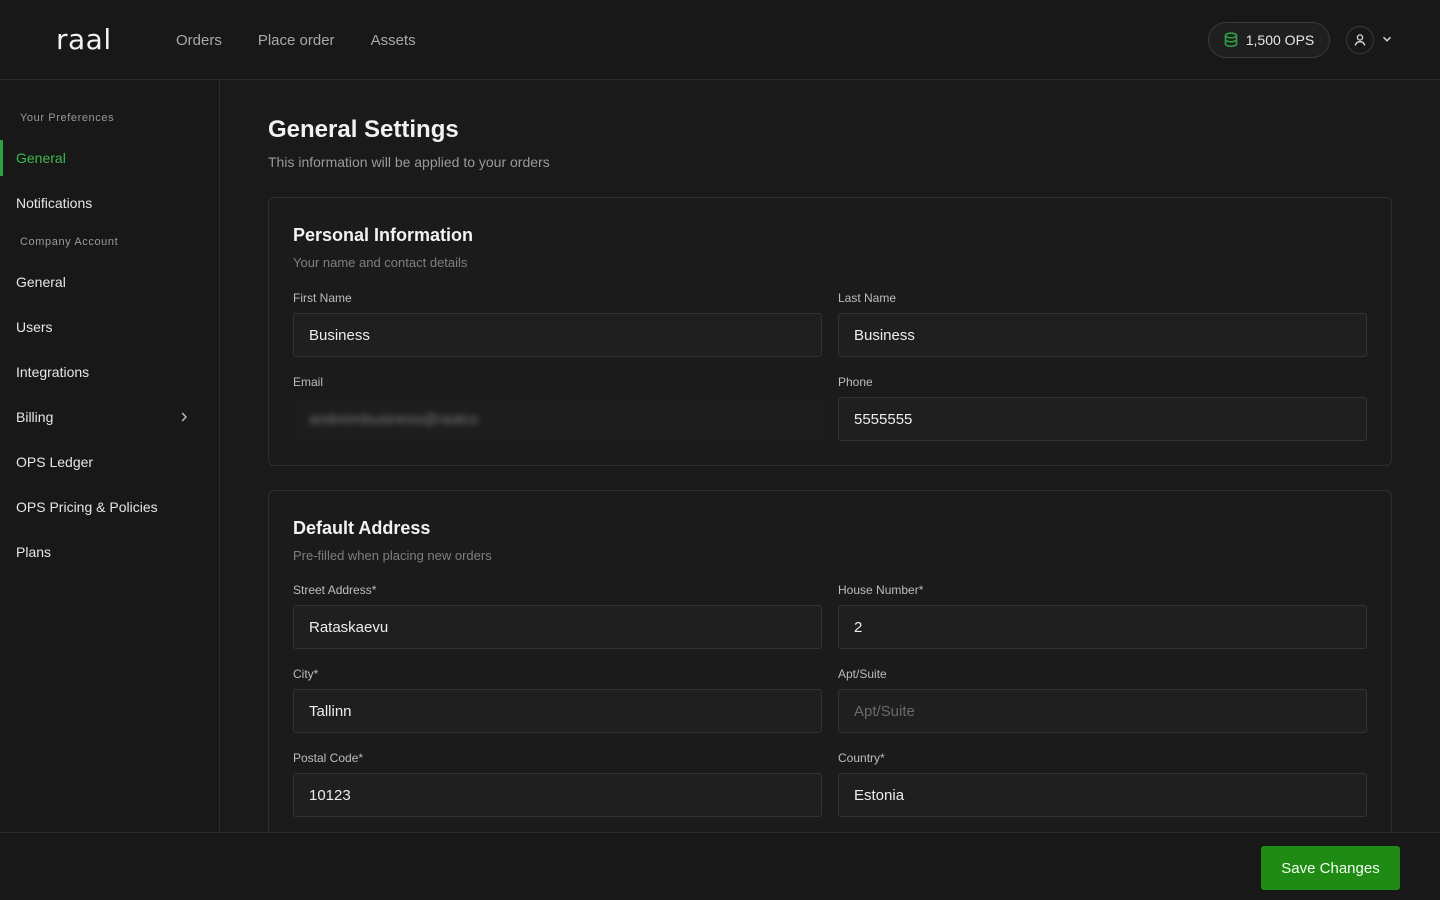  Describe the element at coordinates (55, 462) in the screenshot. I see `sidebar-item-label: OPS Ledger` at that location.